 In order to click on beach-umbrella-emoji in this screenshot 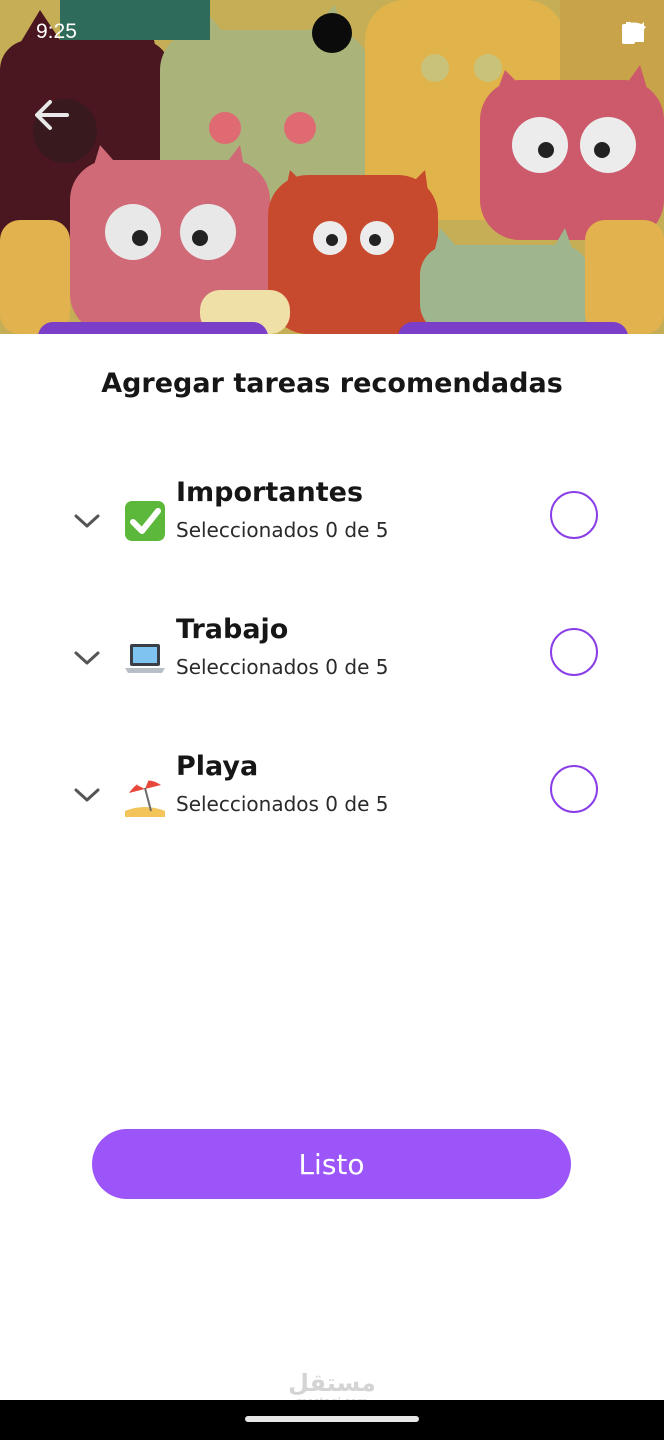, I will do `click(145, 797)`.